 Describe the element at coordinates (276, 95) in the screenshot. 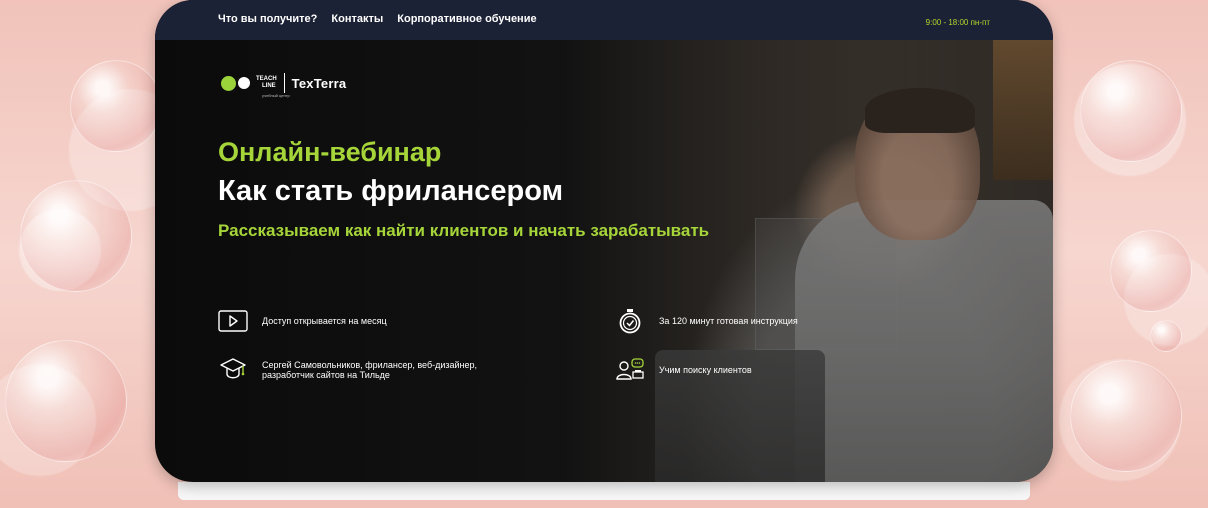

I see `logo-subtitle: учебный центр` at that location.